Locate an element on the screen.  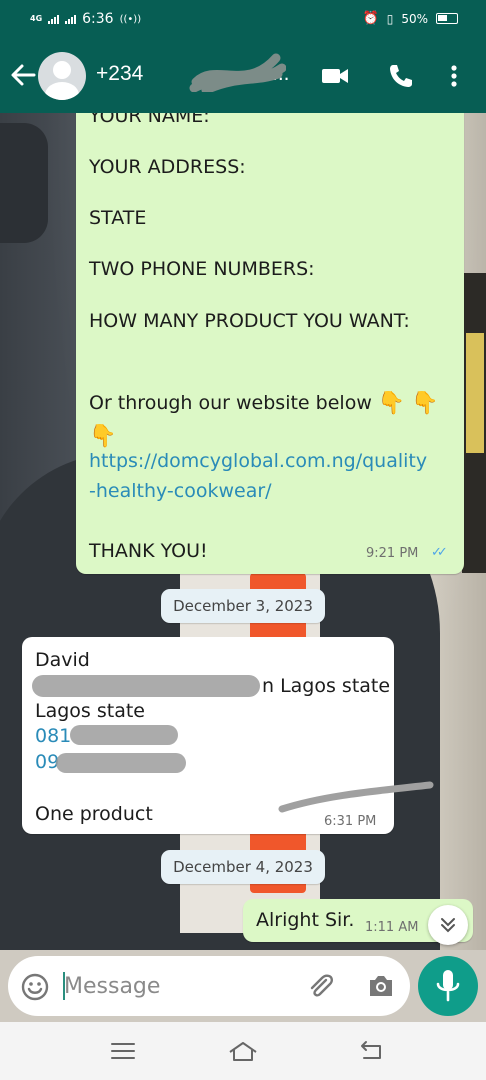
message-line: Or through our website below is located at coordinates (230, 403).